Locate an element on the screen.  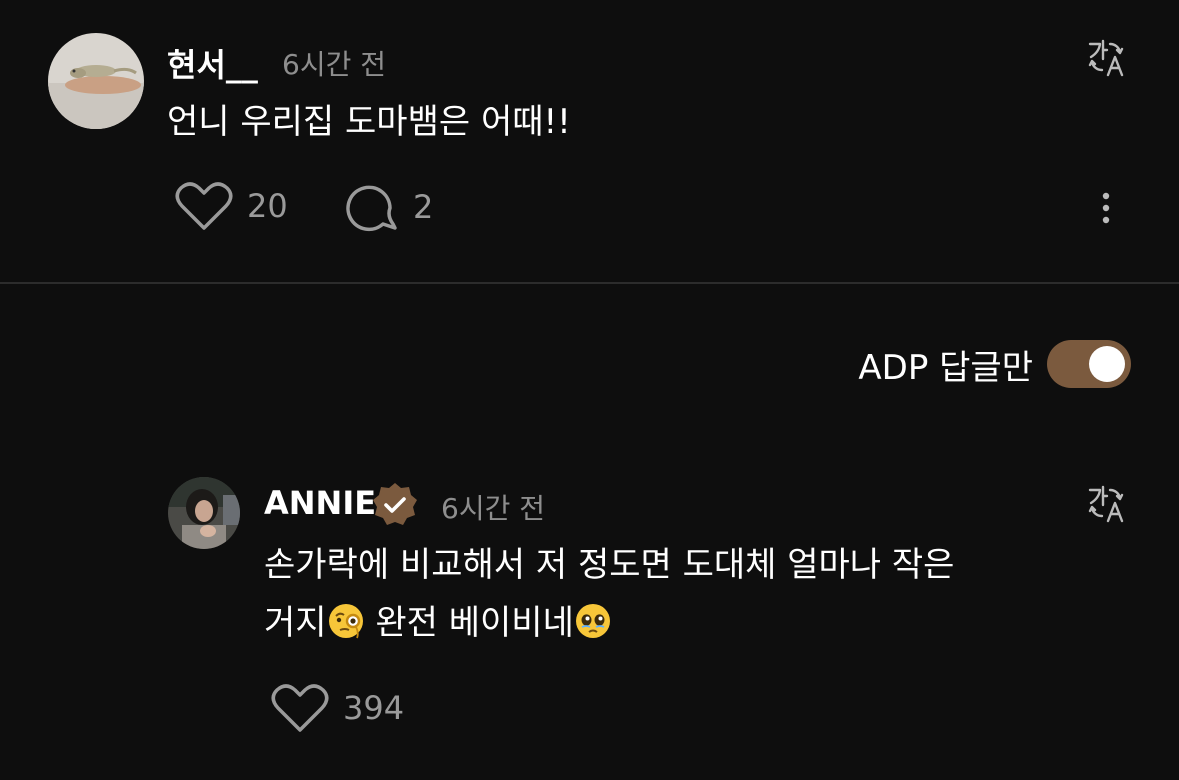
pleading-face-icon is located at coordinates (592, 621).